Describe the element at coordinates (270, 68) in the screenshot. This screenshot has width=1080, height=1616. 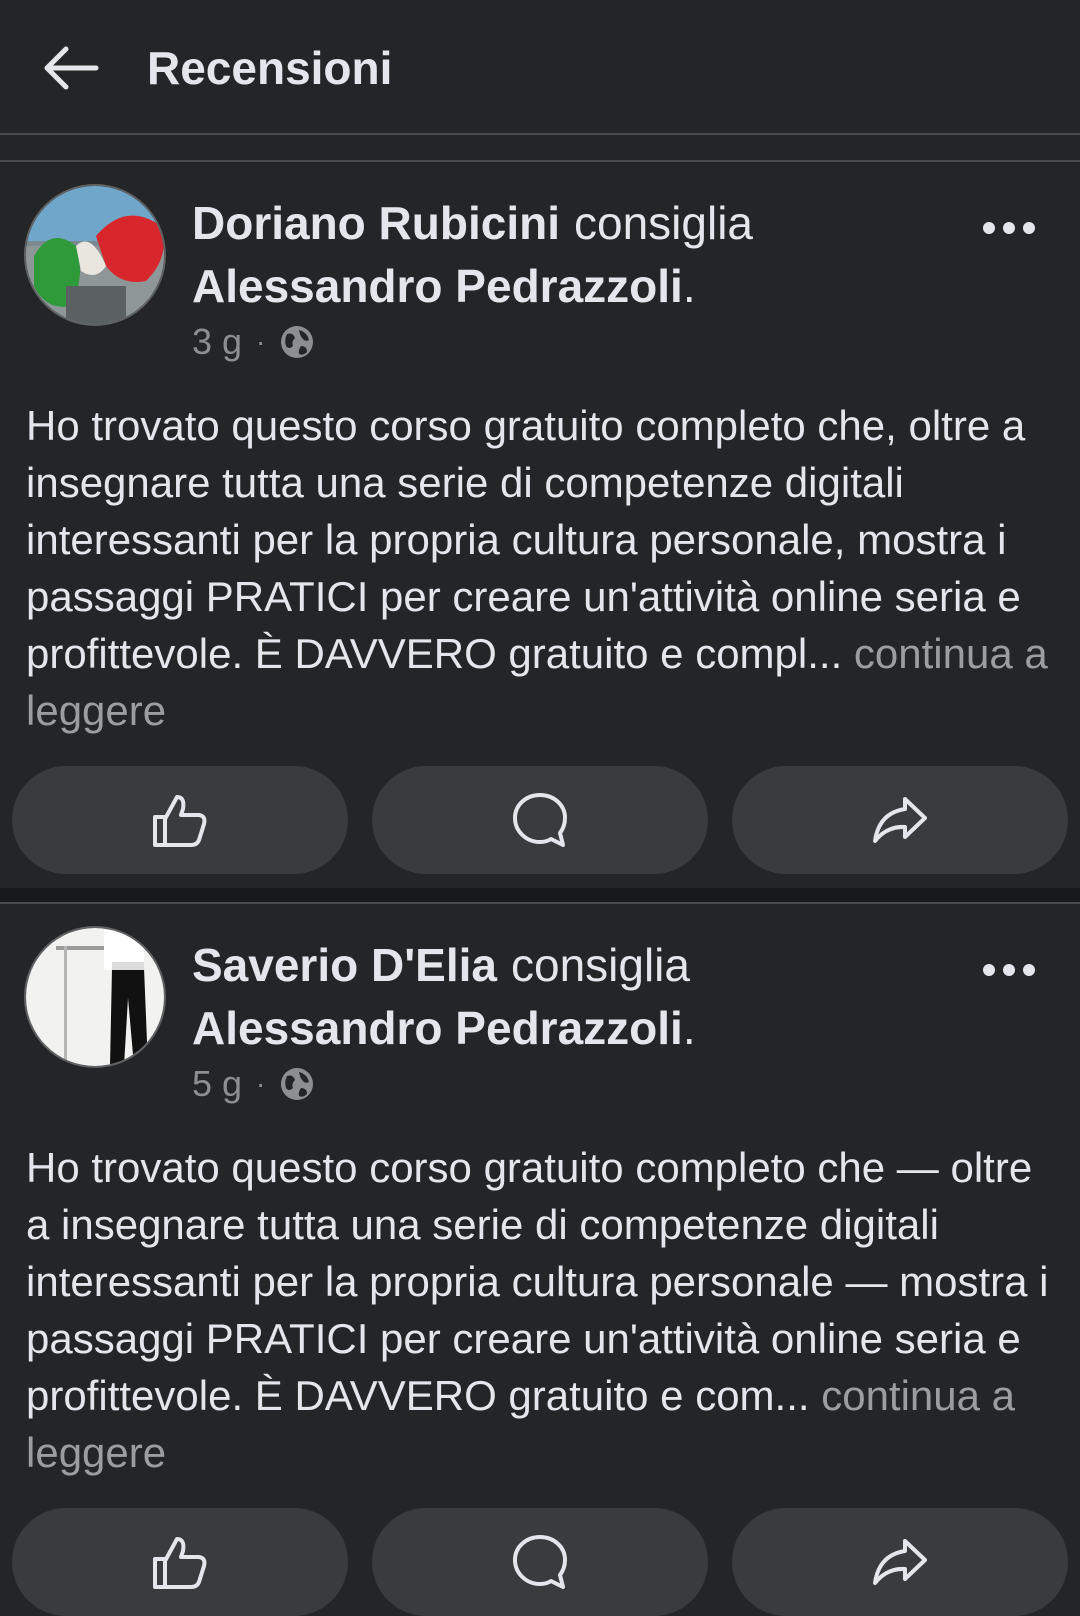
I see `page-title: Recensioni` at that location.